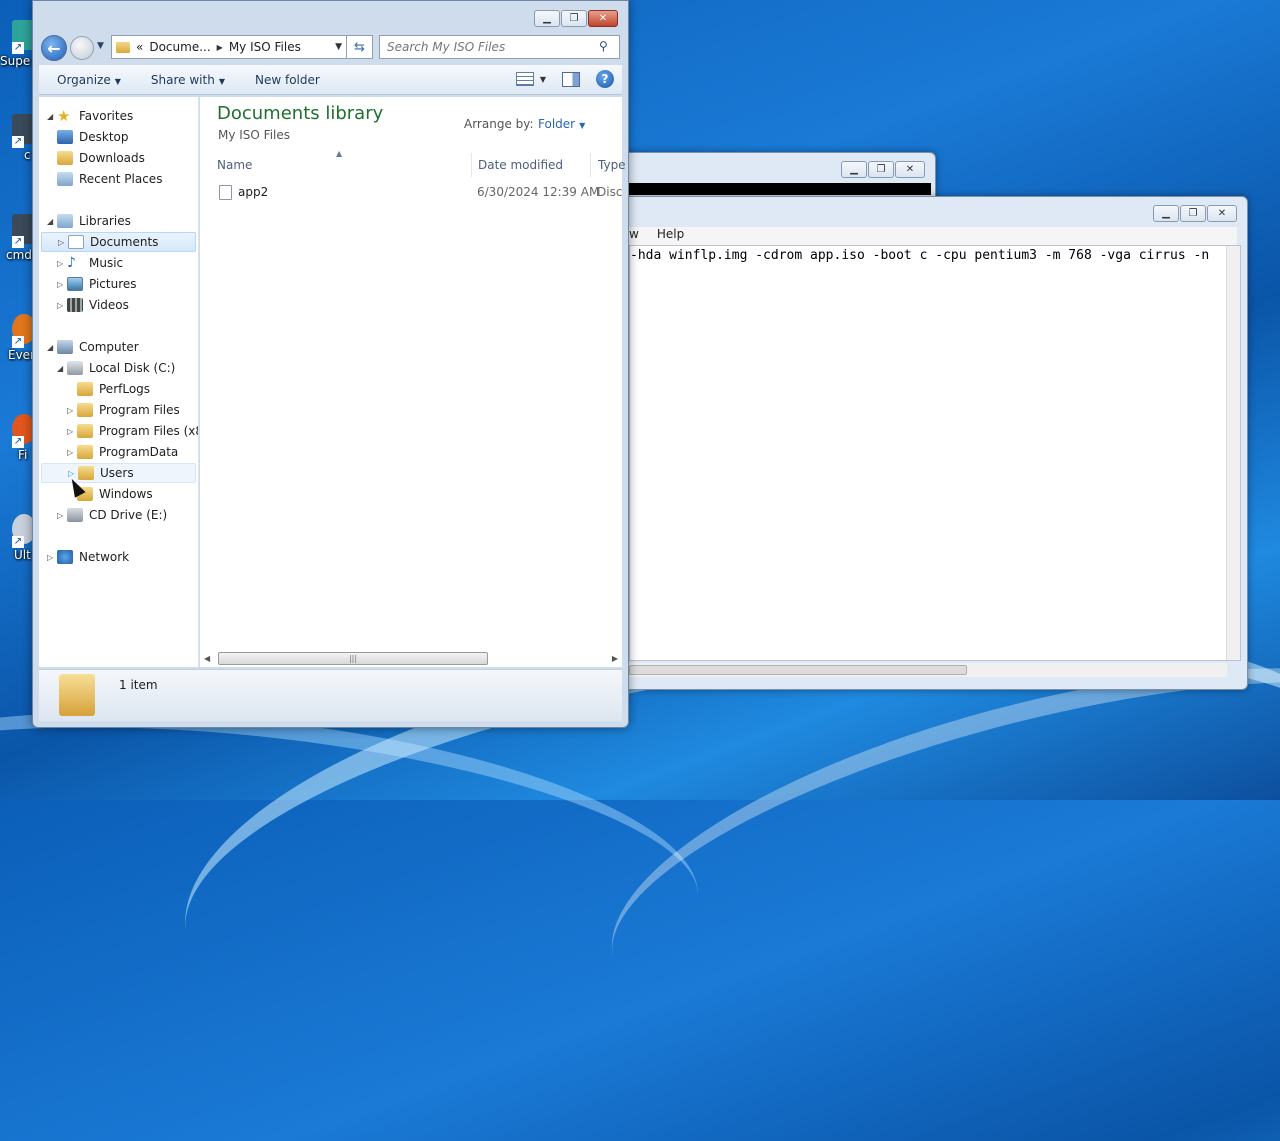  I want to click on arrange-by-dropdown: Folder ▼, so click(561, 124).